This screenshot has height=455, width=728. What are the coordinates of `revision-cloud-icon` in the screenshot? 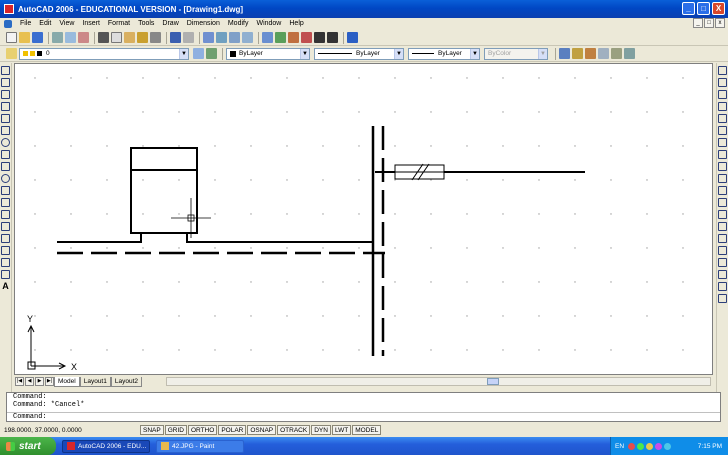 It's located at (5, 154).